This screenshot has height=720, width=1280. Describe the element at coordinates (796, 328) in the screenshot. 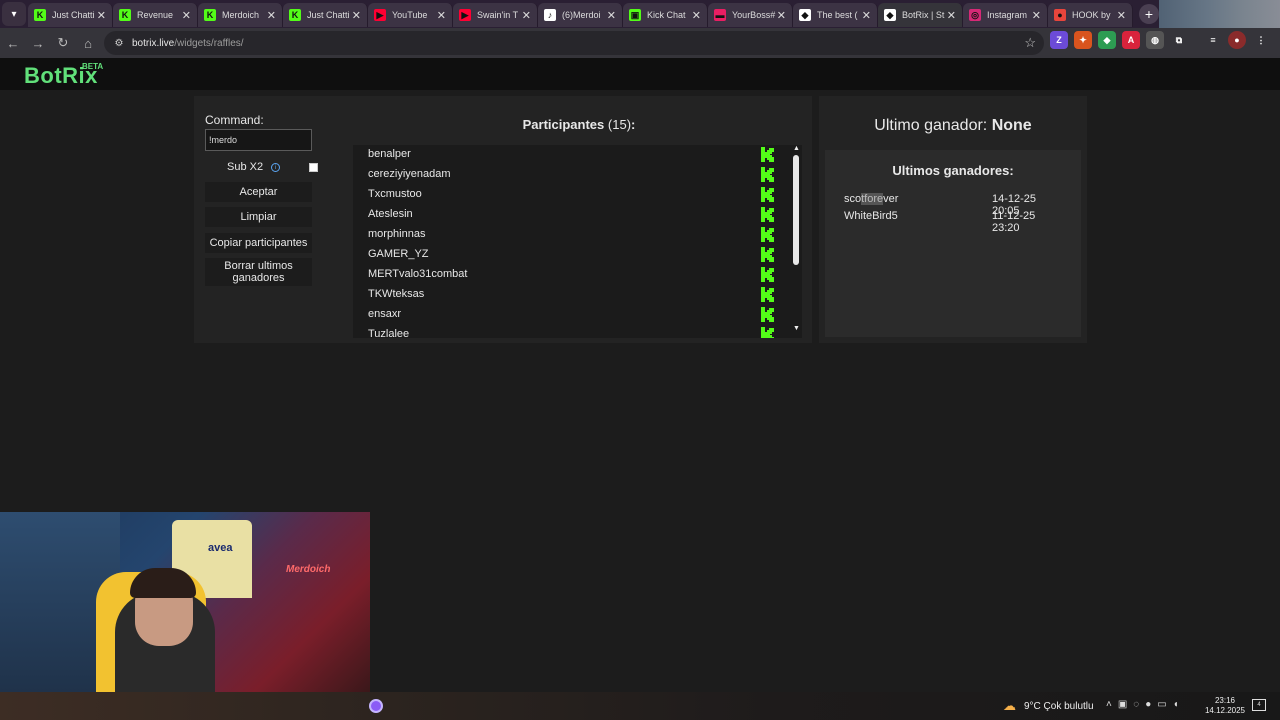

I see `scroll-down-icon: ▼` at that location.